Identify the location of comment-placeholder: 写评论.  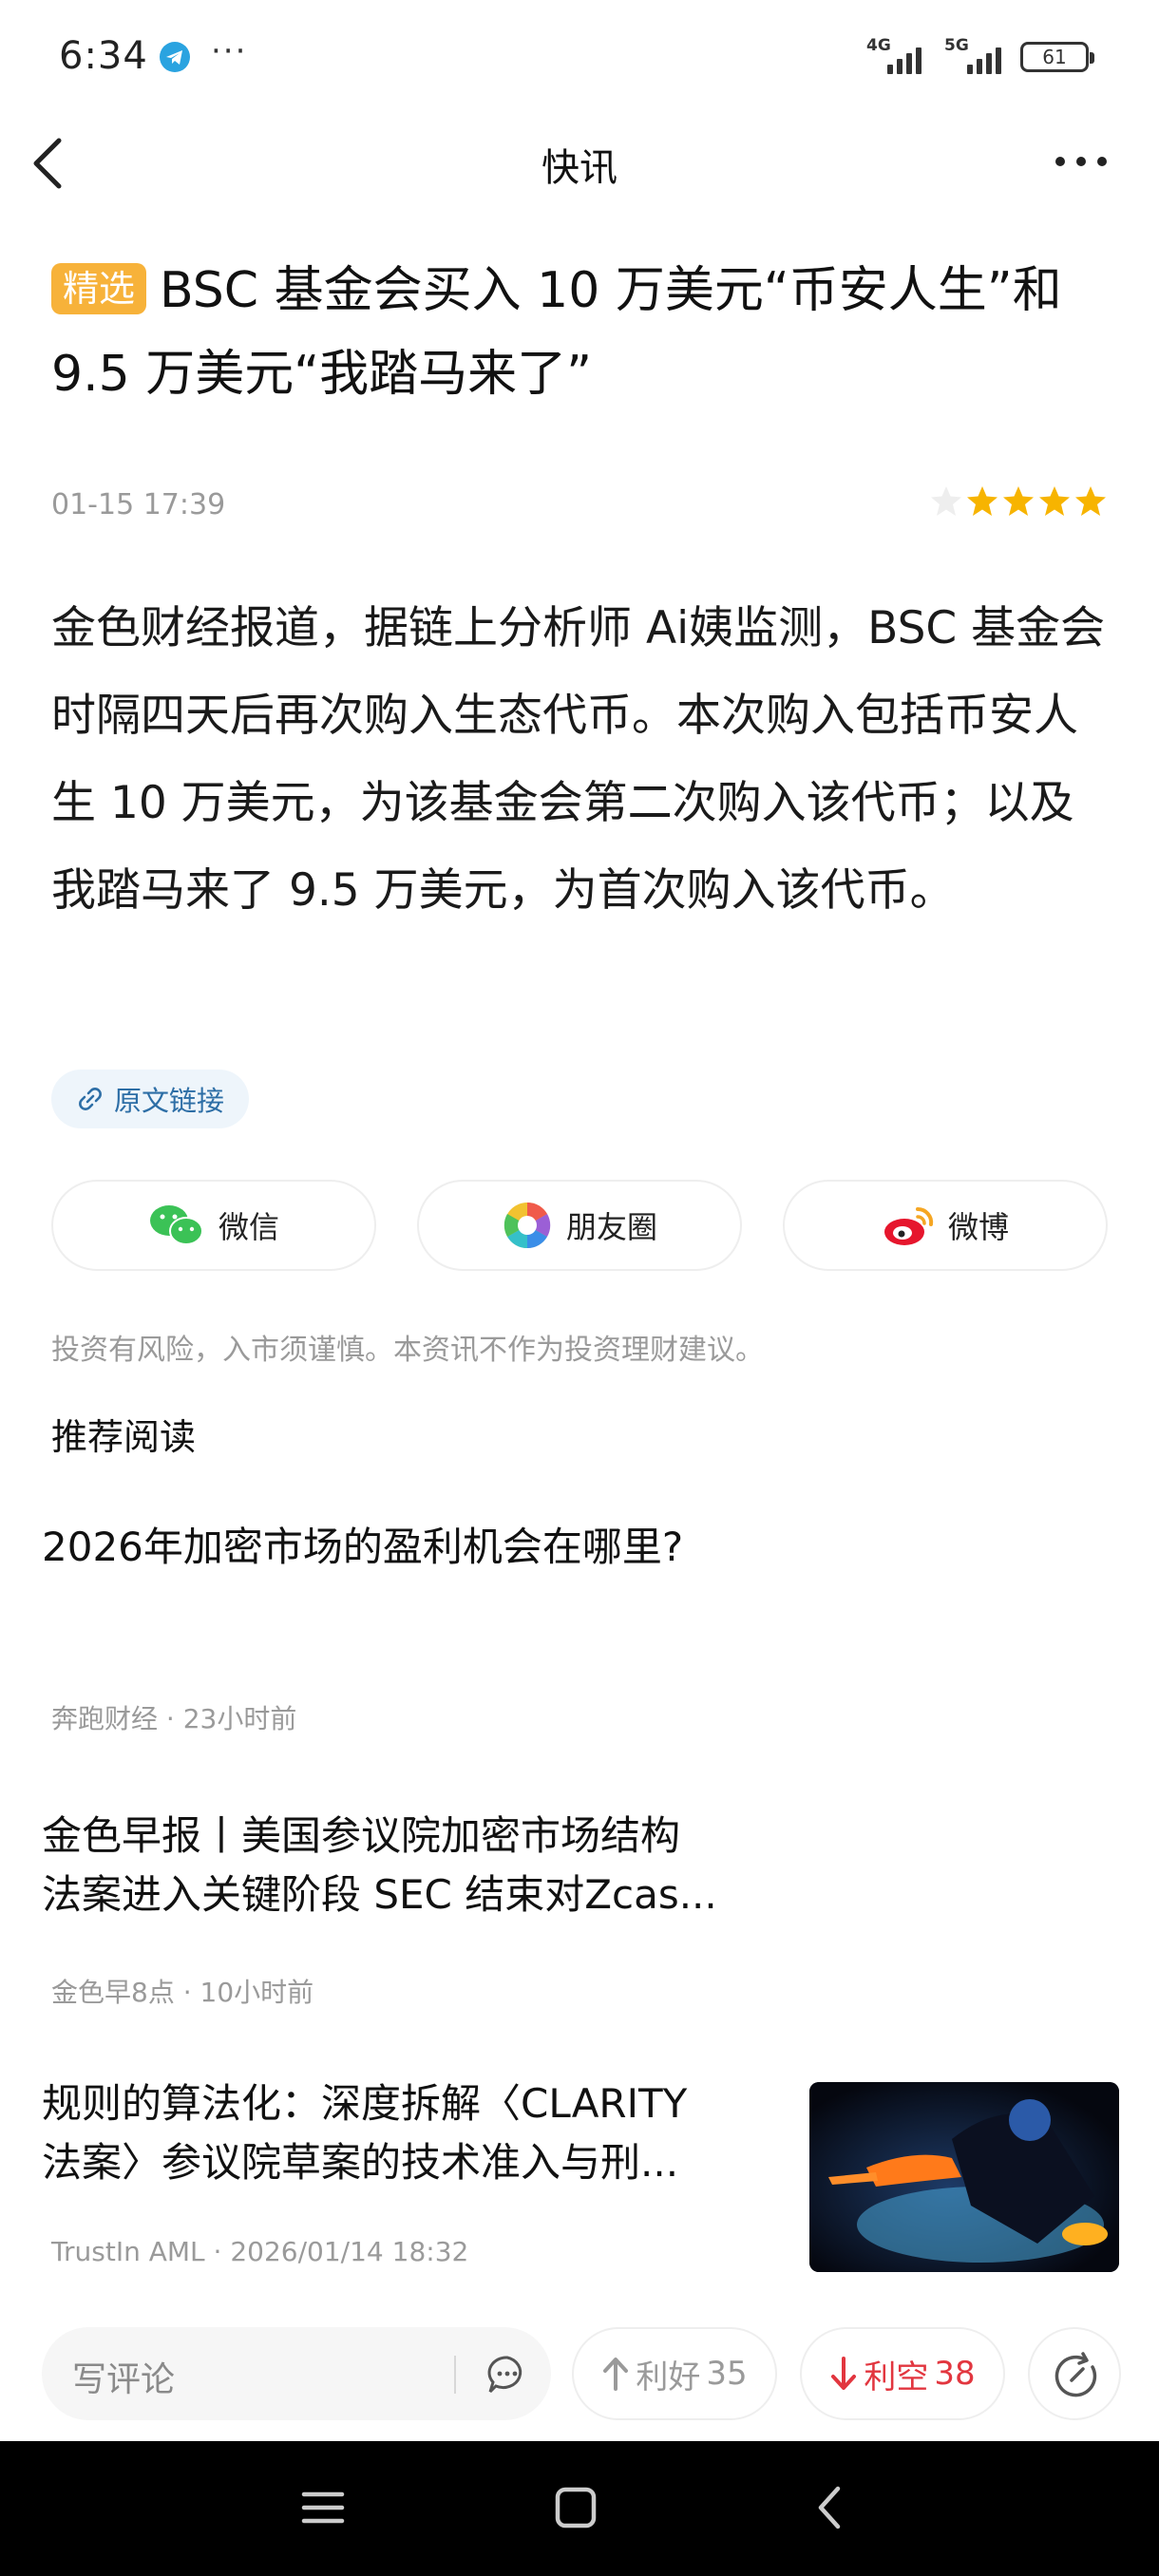
(124, 2379).